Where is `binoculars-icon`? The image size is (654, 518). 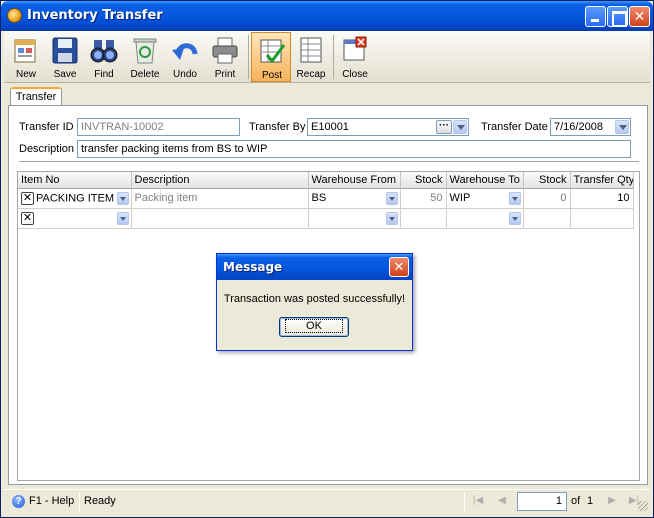
binoculars-icon is located at coordinates (104, 51).